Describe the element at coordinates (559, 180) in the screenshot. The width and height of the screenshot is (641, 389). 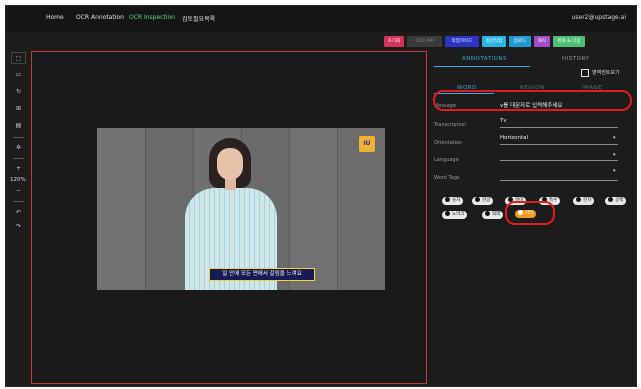
I see `word-tags-underline` at that location.